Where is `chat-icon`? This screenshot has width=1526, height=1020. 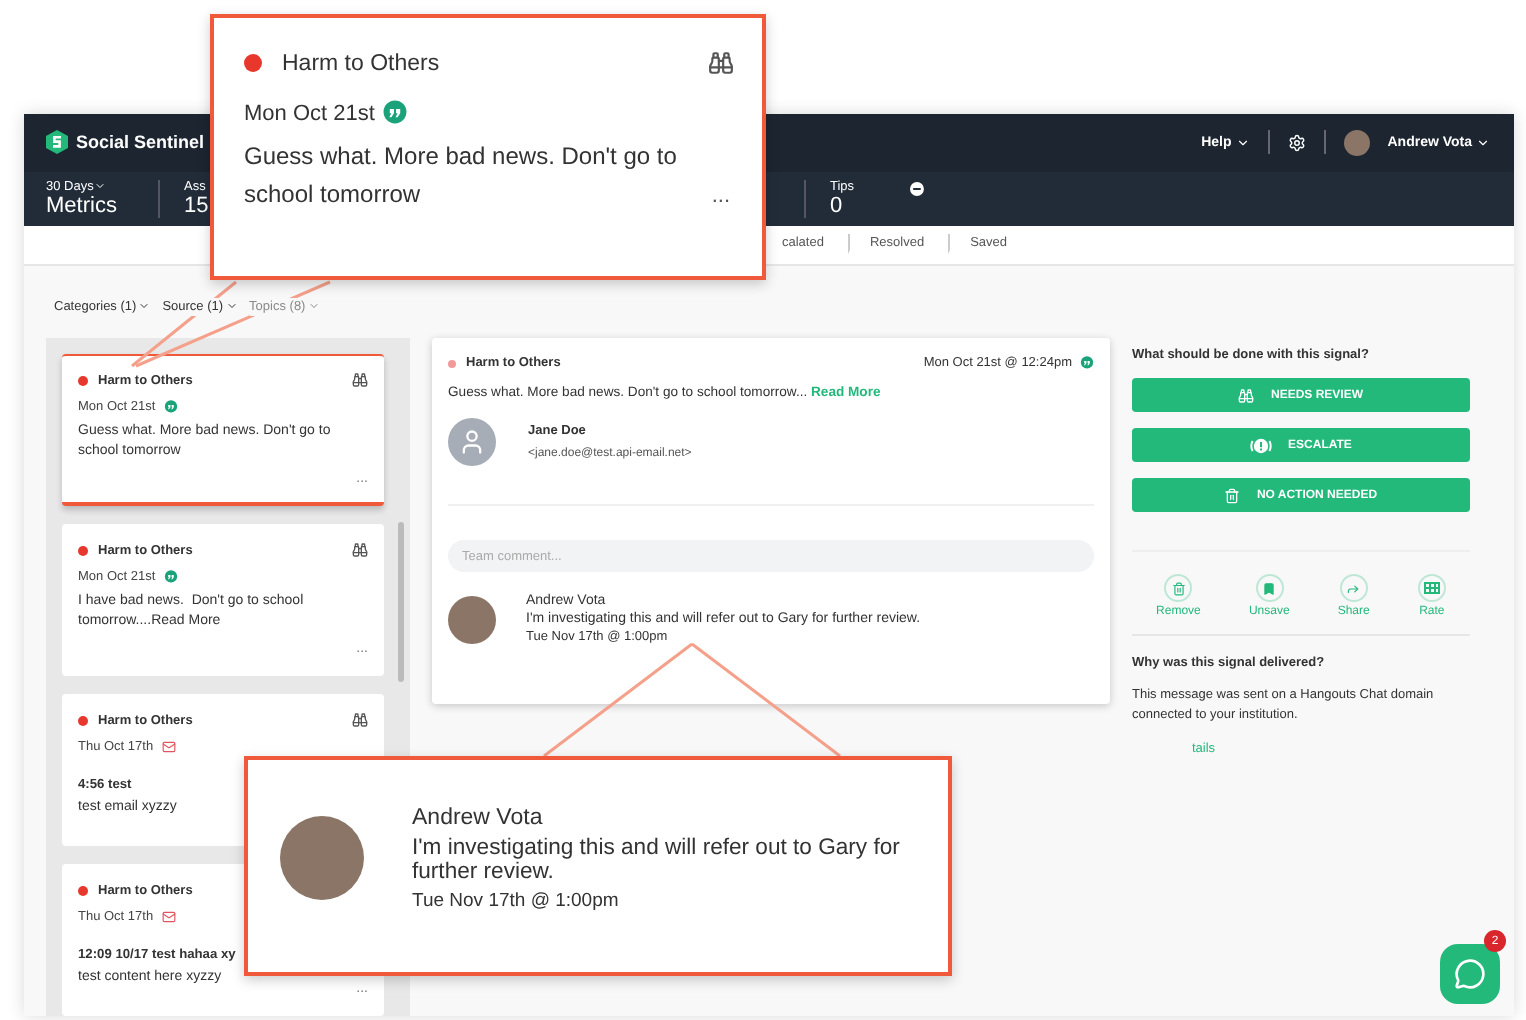 chat-icon is located at coordinates (1470, 974).